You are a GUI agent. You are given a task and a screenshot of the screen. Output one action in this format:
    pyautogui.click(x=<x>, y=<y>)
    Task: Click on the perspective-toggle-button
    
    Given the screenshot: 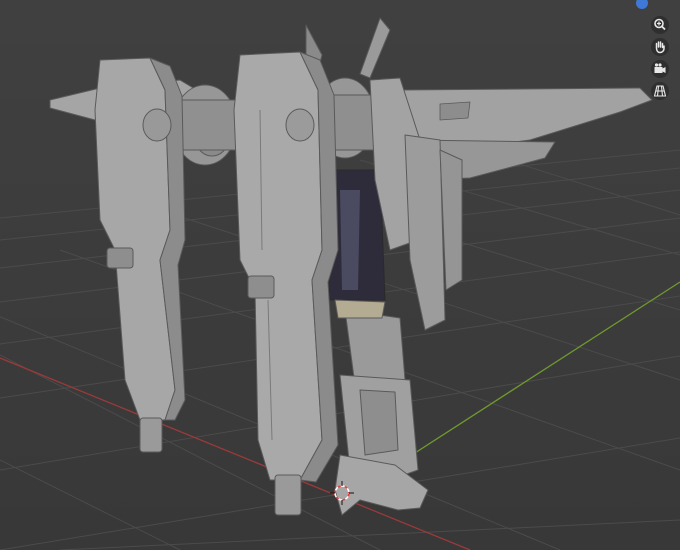 What is the action you would take?
    pyautogui.click(x=660, y=91)
    